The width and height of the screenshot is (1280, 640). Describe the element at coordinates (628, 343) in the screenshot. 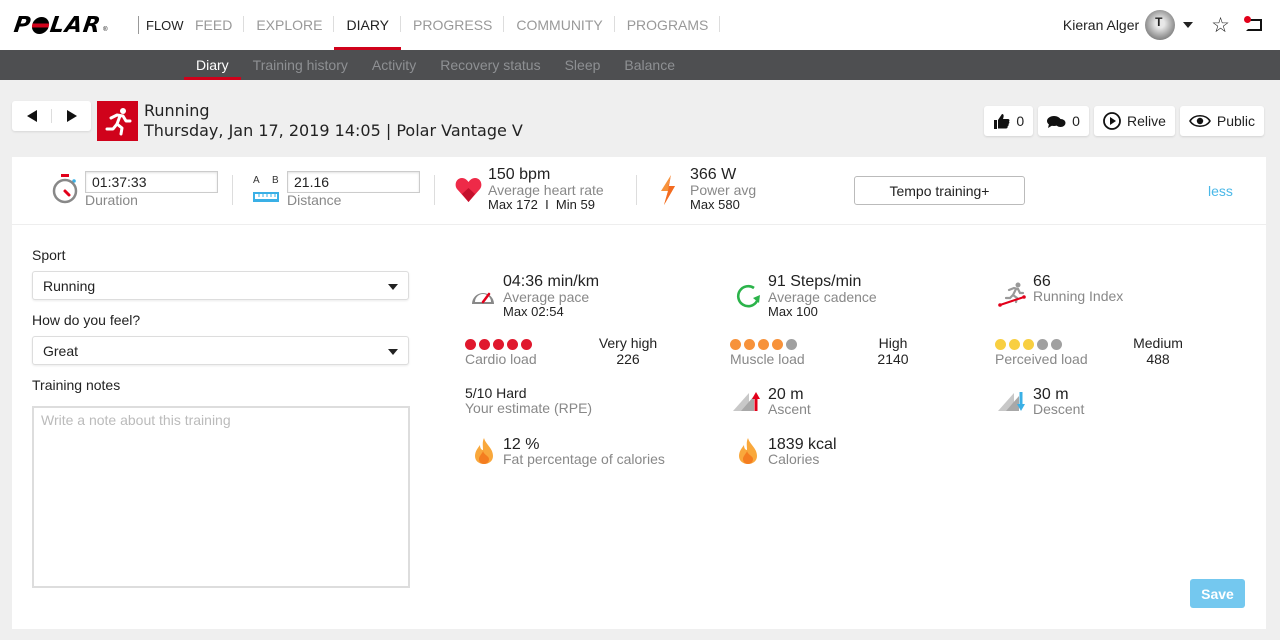

I see `cardio-load-level: Very high` at that location.